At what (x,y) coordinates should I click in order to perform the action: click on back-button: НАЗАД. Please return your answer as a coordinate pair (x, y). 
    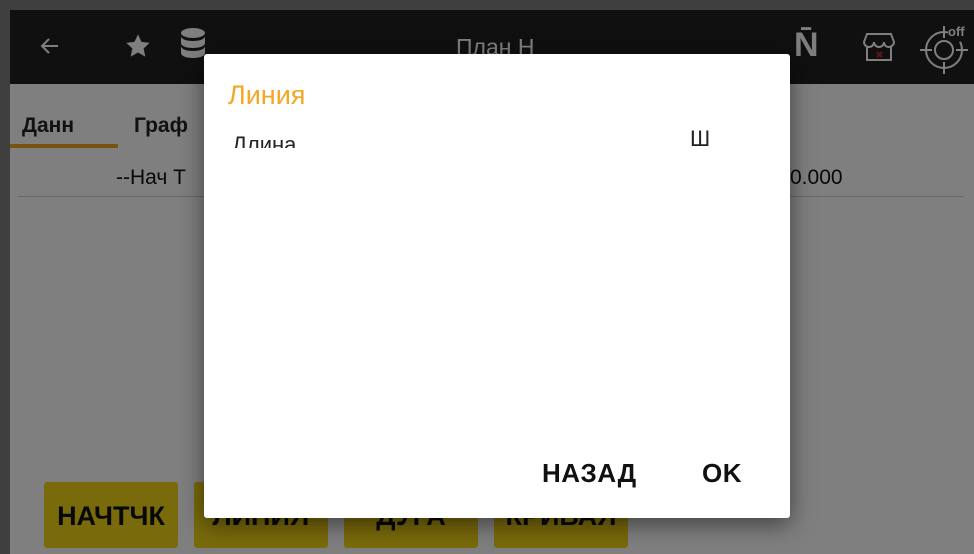
    Looking at the image, I should click on (589, 473).